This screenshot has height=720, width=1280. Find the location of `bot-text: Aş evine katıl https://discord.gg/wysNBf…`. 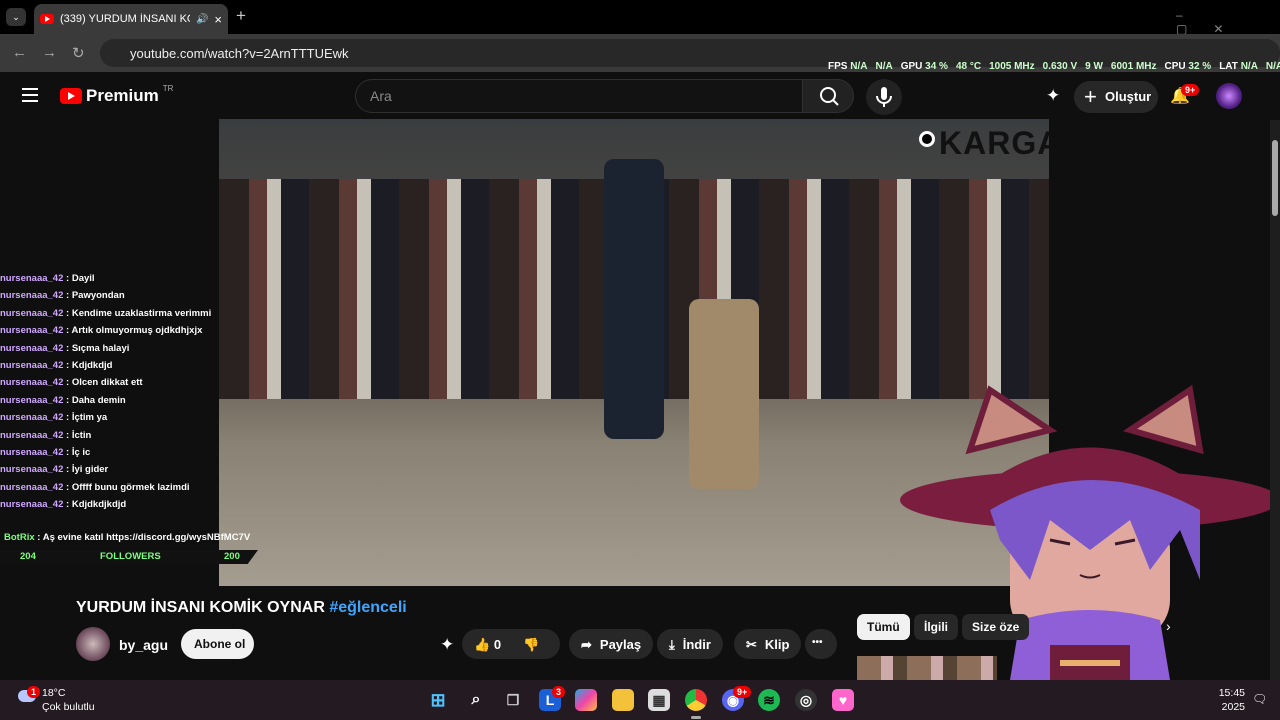

bot-text: Aş evine katıl https://discord.gg/wysNBf… is located at coordinates (146, 537).